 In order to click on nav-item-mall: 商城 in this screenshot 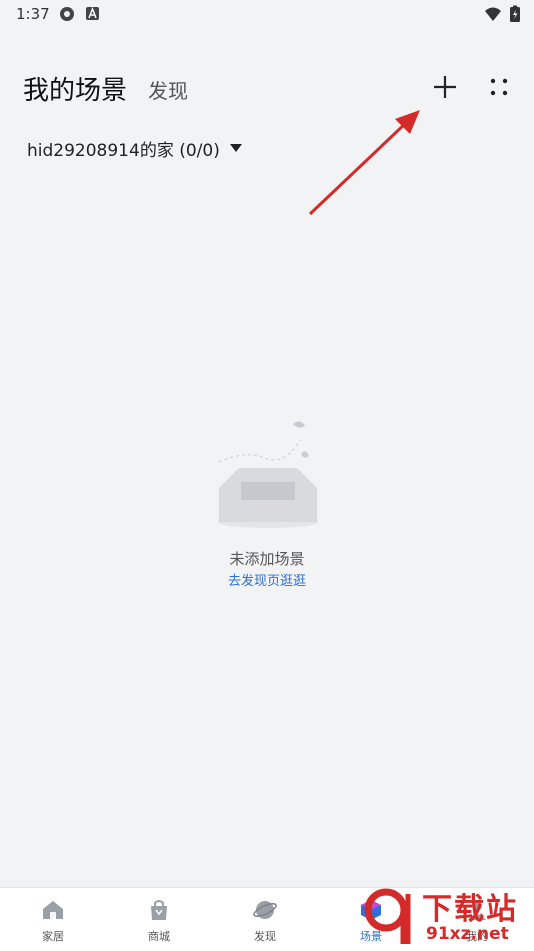, I will do `click(159, 919)`.